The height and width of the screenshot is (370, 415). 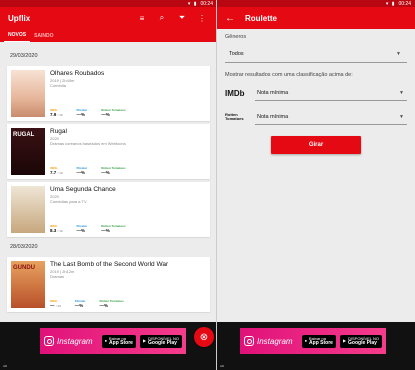 What do you see at coordinates (24, 268) in the screenshot?
I see `poster-title: GUNDU` at bounding box center [24, 268].